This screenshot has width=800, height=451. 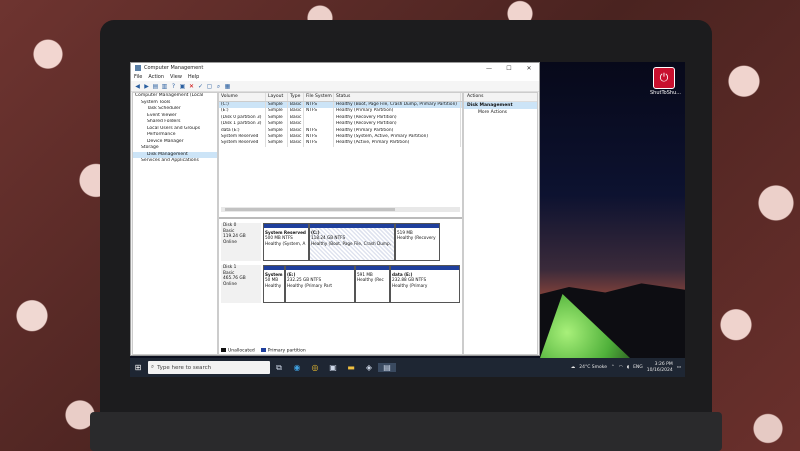 What do you see at coordinates (193, 77) in the screenshot?
I see `menu-help: Help` at bounding box center [193, 77].